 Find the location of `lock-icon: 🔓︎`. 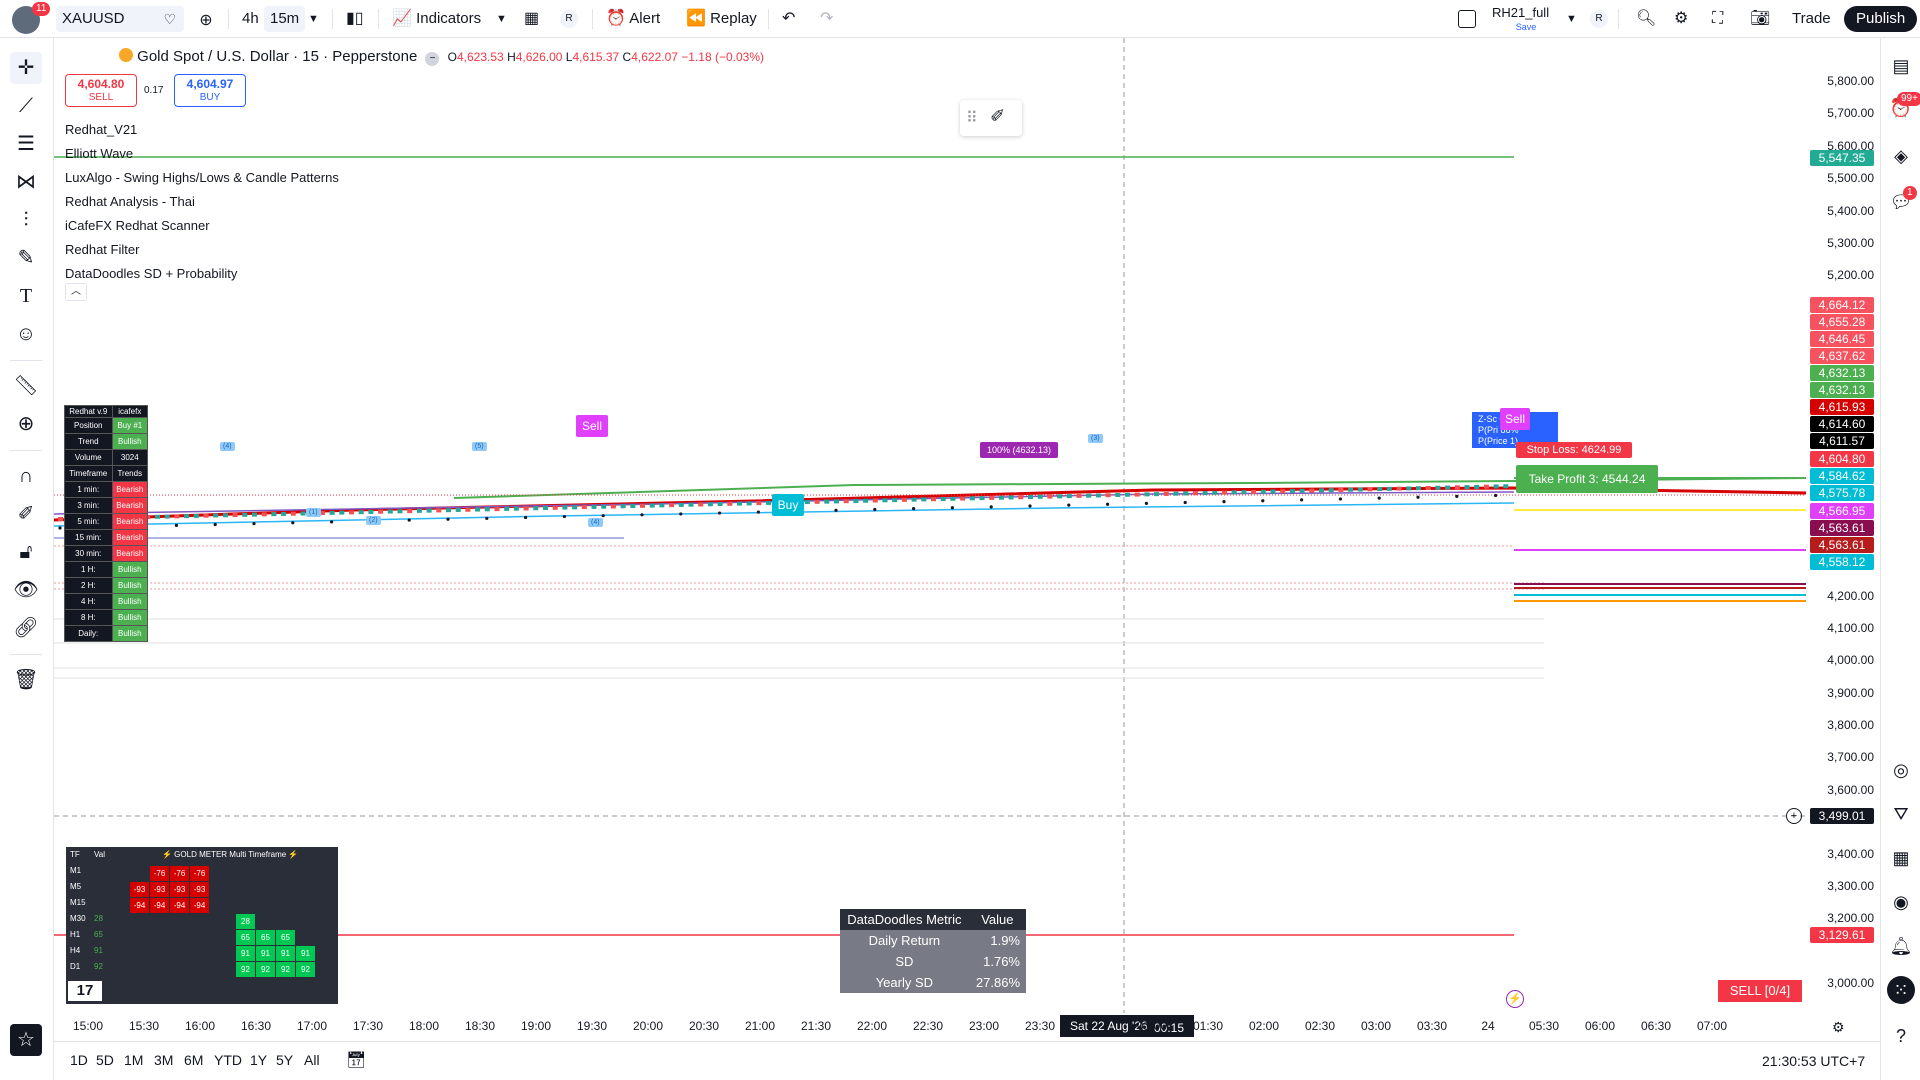

lock-icon: 🔓︎ is located at coordinates (26, 552).